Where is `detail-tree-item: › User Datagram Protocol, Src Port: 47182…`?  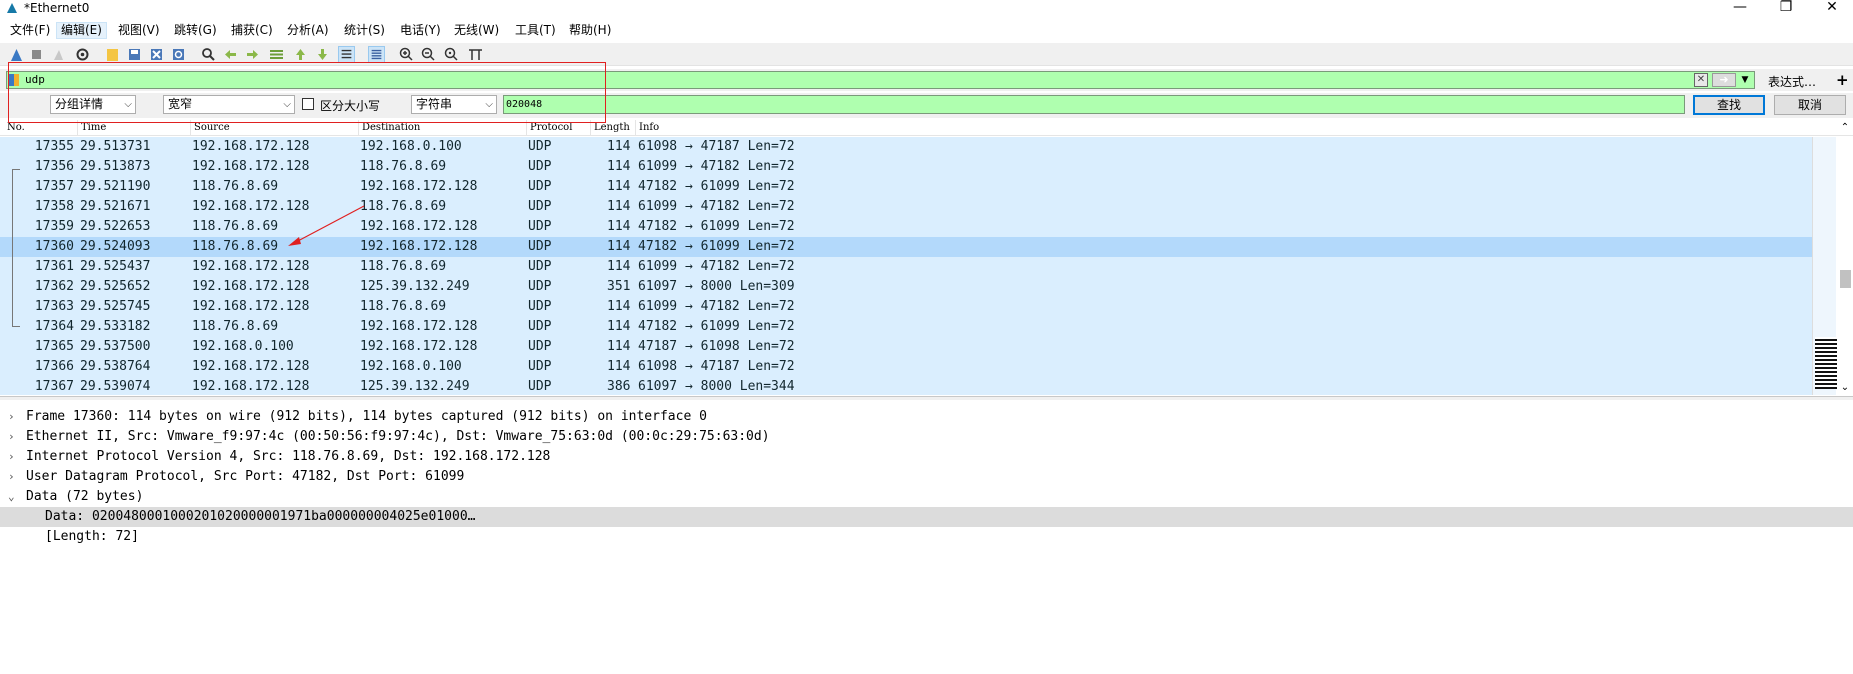 detail-tree-item: › User Datagram Protocol, Src Port: 47182… is located at coordinates (926, 477).